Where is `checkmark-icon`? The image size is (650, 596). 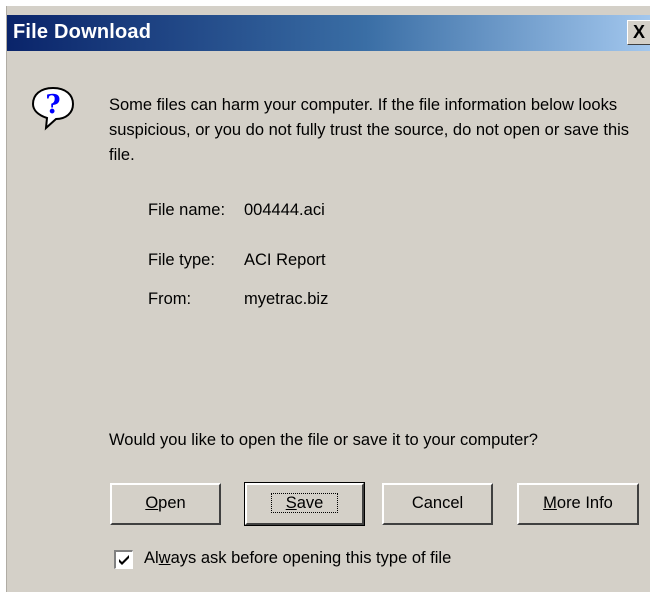 checkmark-icon is located at coordinates (124, 560).